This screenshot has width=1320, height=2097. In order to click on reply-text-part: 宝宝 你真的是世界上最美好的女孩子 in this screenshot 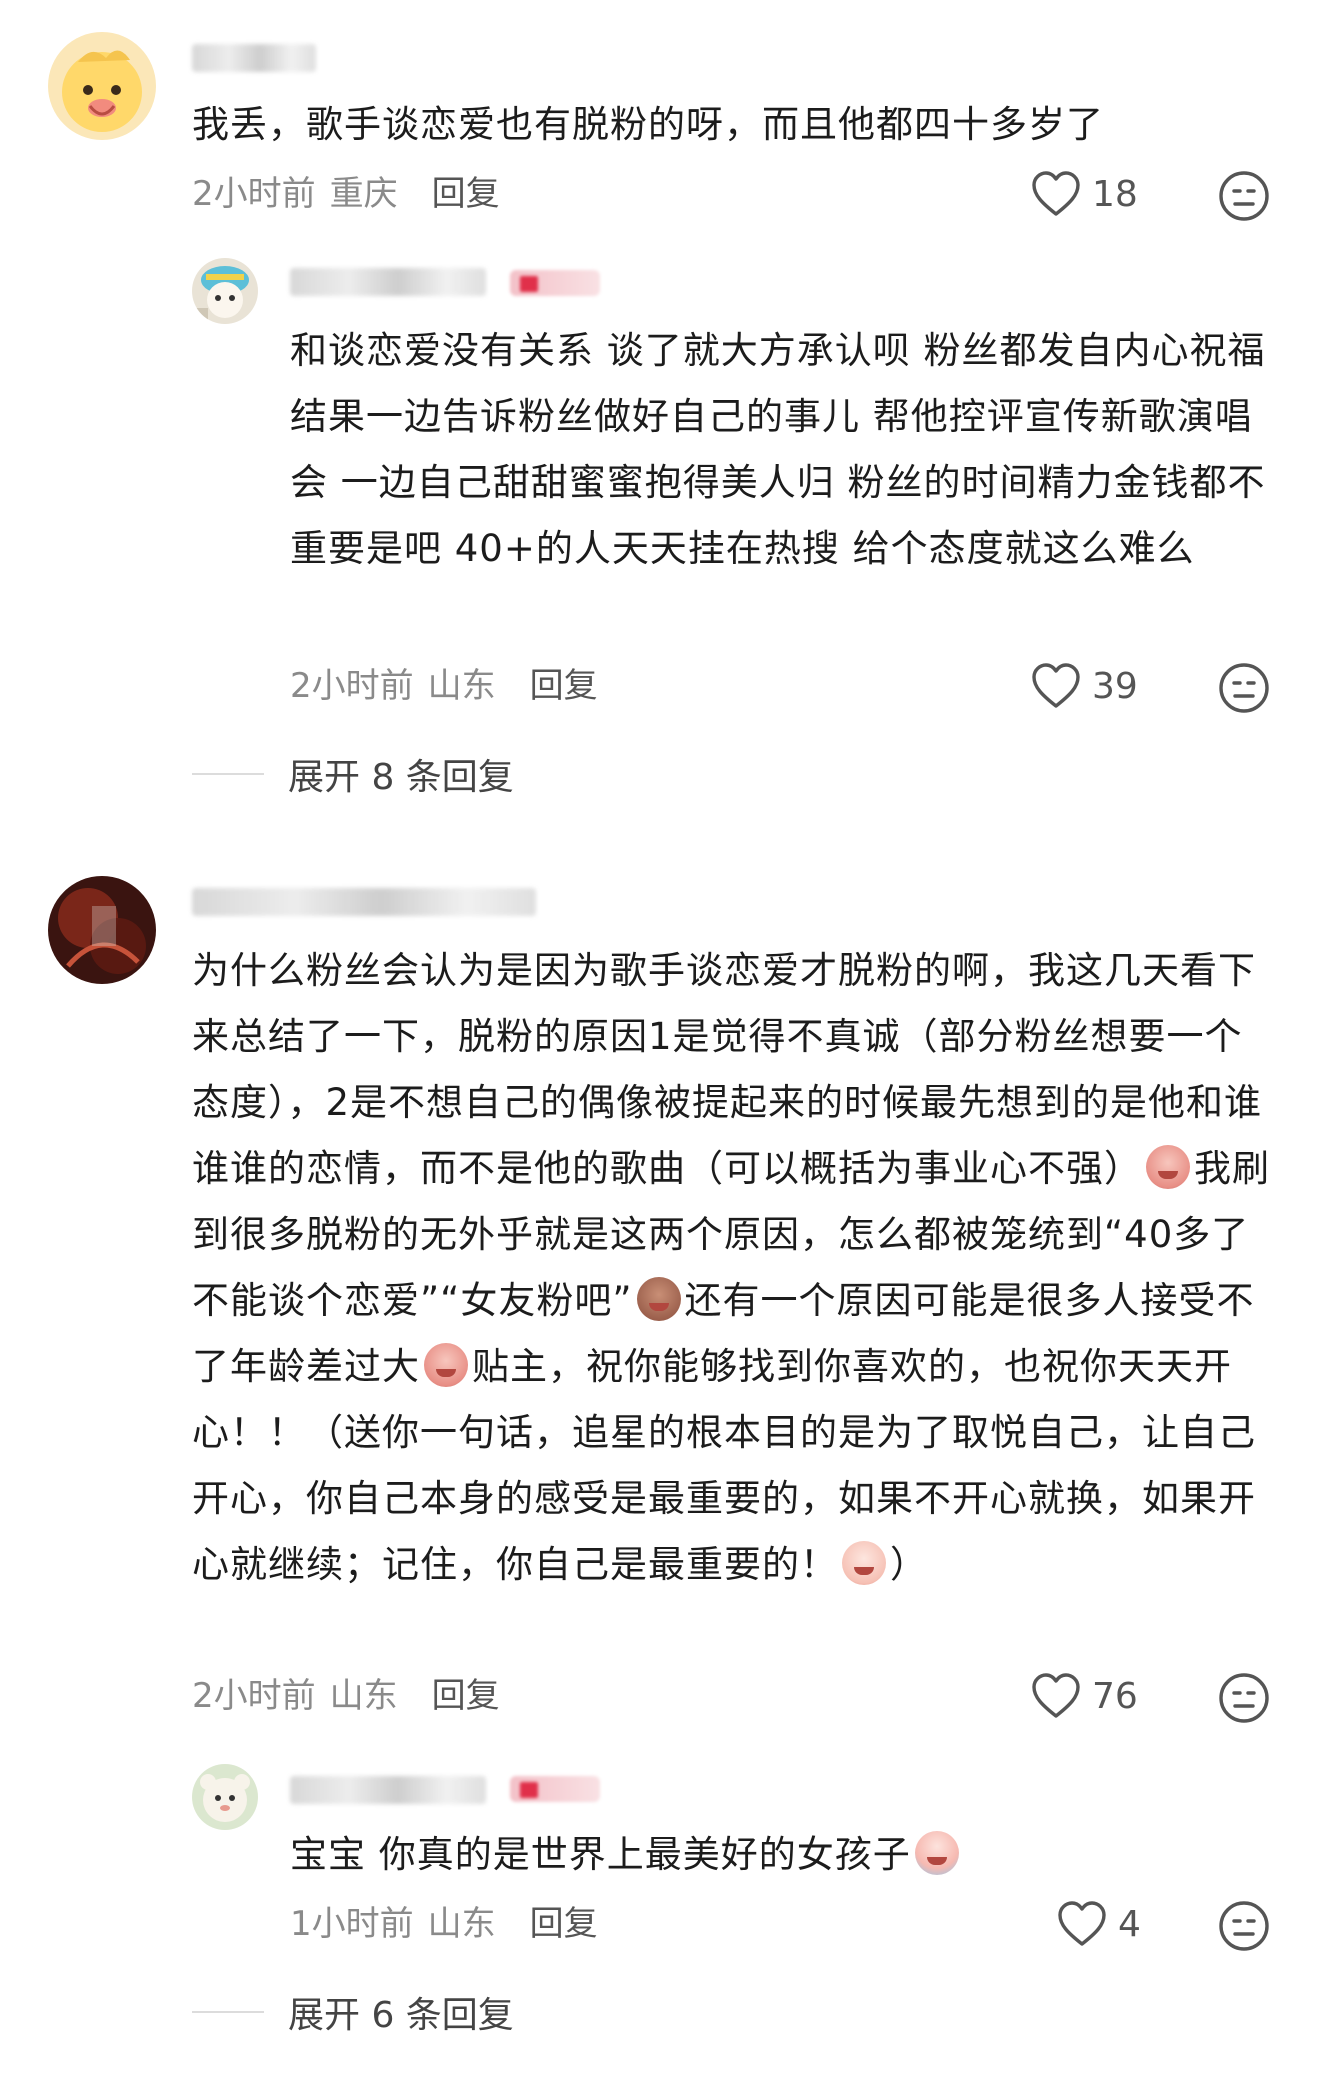, I will do `click(600, 1854)`.